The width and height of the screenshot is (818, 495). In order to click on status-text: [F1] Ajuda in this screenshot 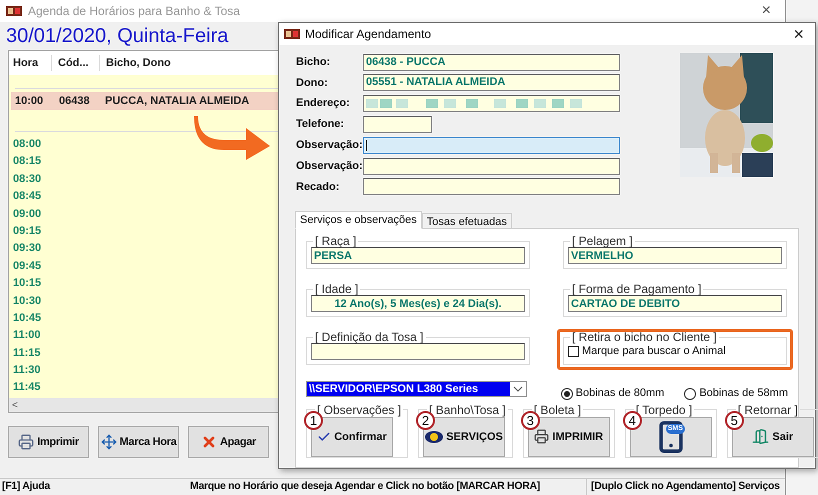, I will do `click(26, 486)`.